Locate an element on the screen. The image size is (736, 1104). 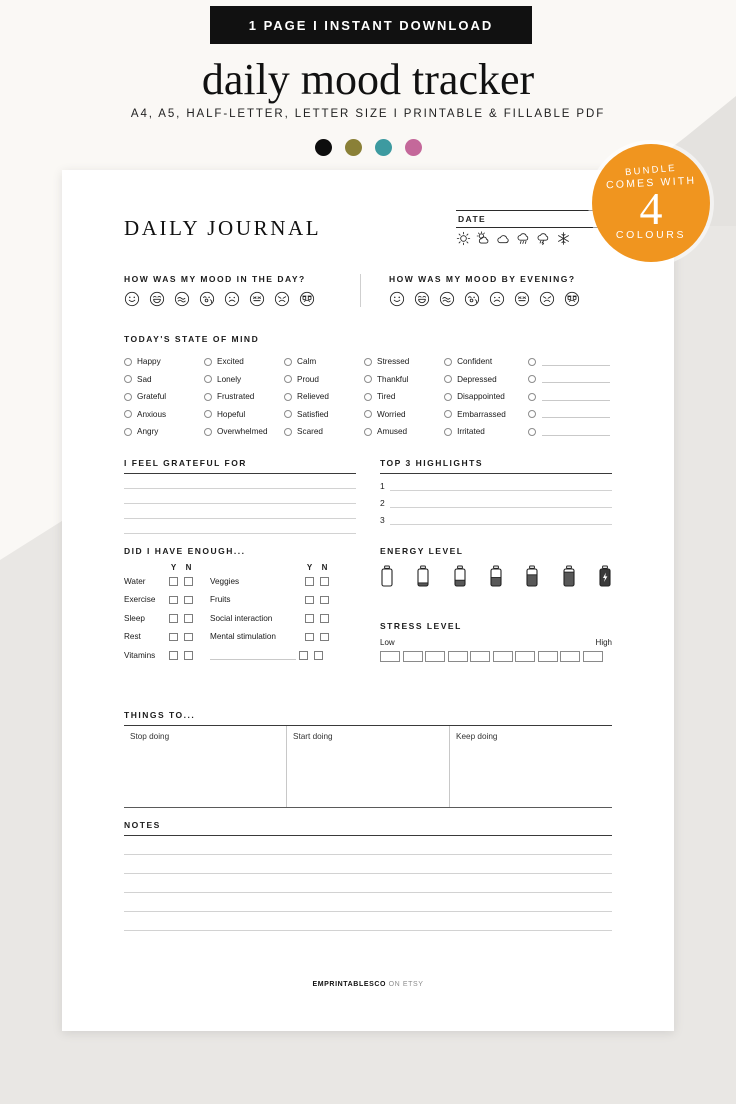
sun-cloud-icon is located at coordinates (483, 238).